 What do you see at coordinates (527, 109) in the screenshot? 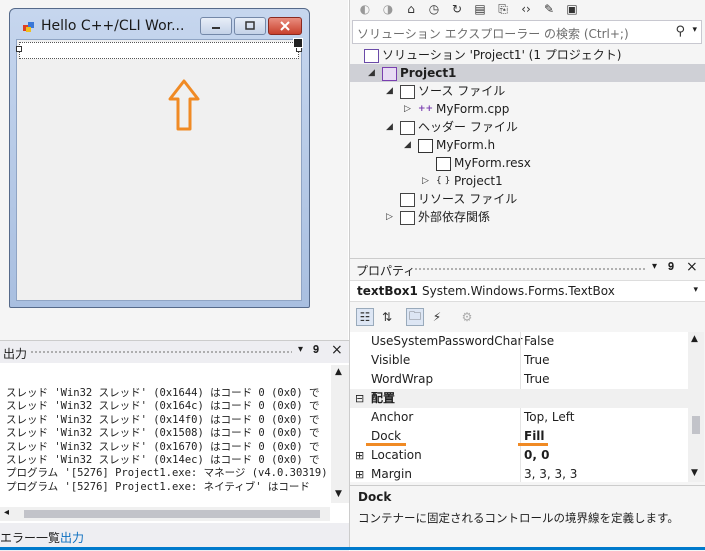
I see `tree-item: ▷ ++ MyForm.cpp` at bounding box center [527, 109].